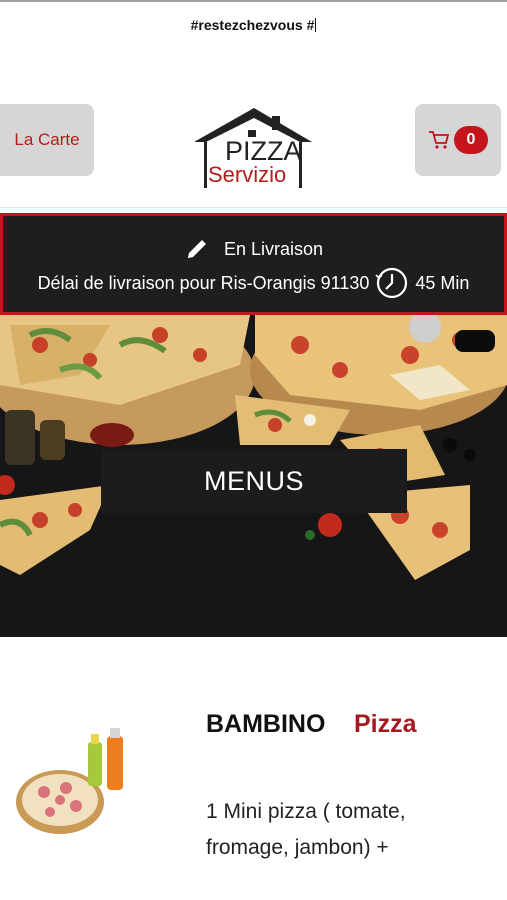 The image size is (507, 900). What do you see at coordinates (442, 282) in the screenshot?
I see `delivery-duration: 45 Min` at bounding box center [442, 282].